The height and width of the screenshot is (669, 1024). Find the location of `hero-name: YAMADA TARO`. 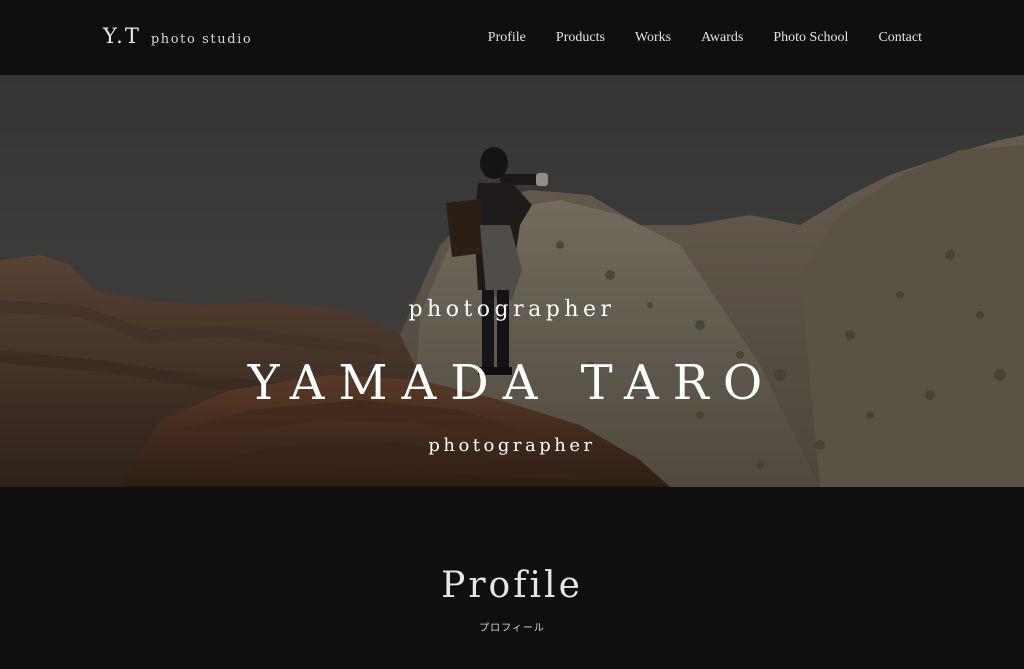

hero-name: YAMADA TARO is located at coordinates (512, 383).